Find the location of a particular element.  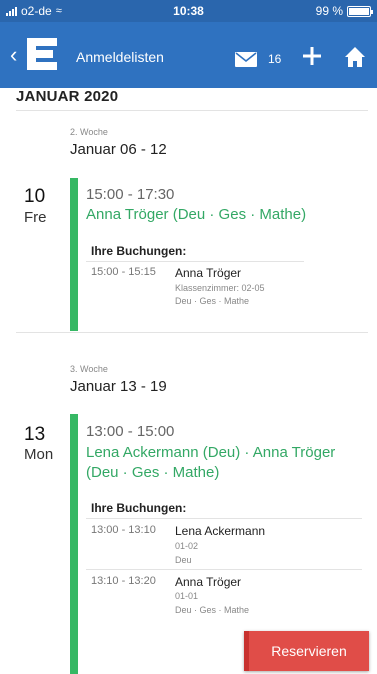

battery-icon is located at coordinates (360, 11).